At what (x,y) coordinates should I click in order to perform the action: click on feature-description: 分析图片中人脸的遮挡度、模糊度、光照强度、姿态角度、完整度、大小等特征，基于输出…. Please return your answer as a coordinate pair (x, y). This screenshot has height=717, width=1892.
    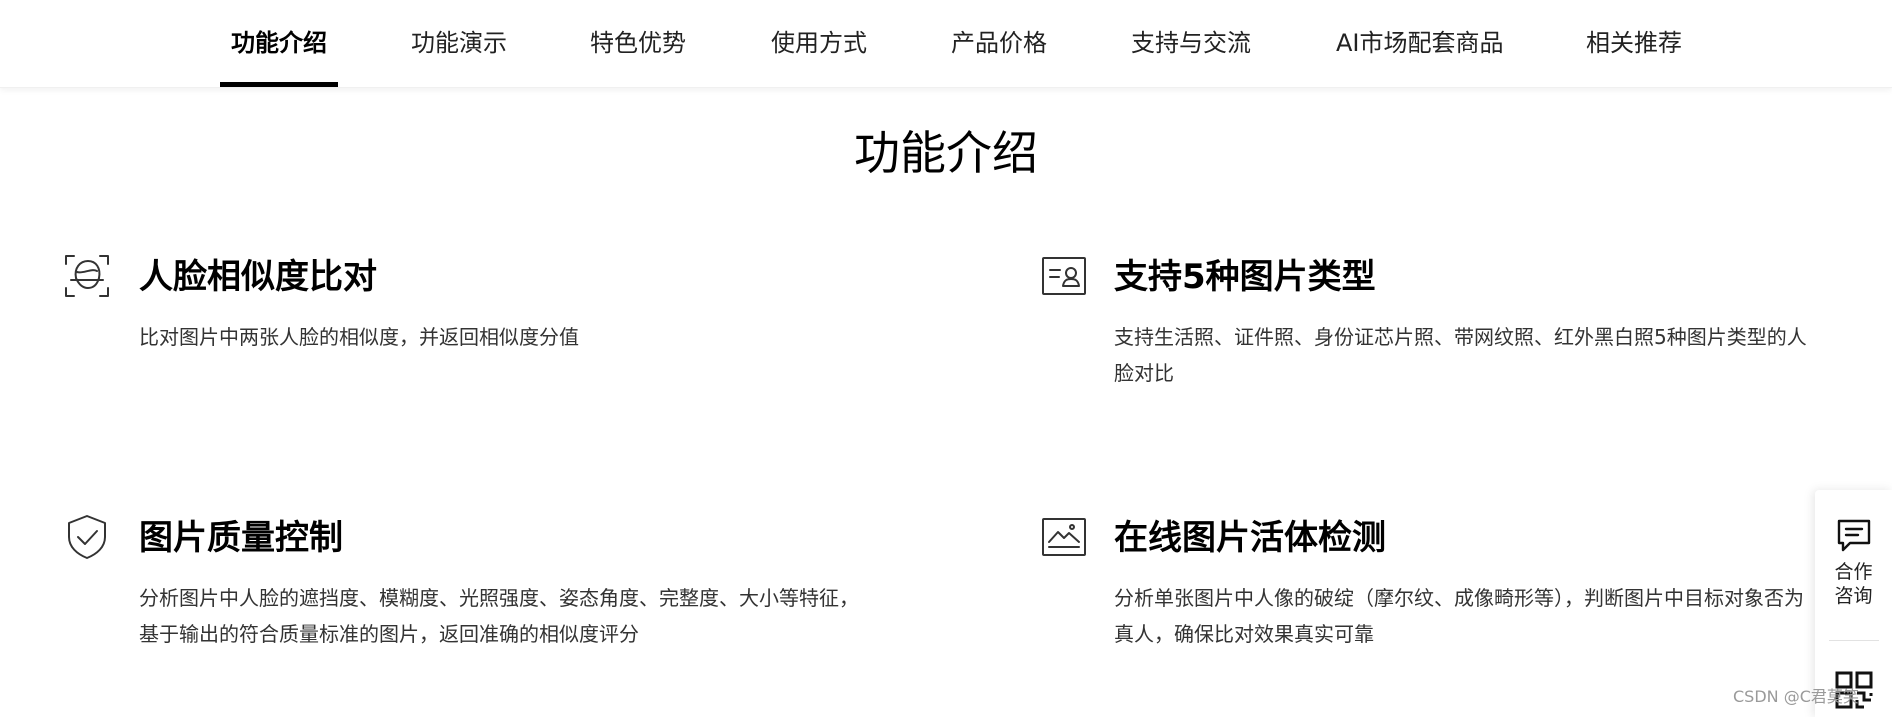
    Looking at the image, I should click on (499, 616).